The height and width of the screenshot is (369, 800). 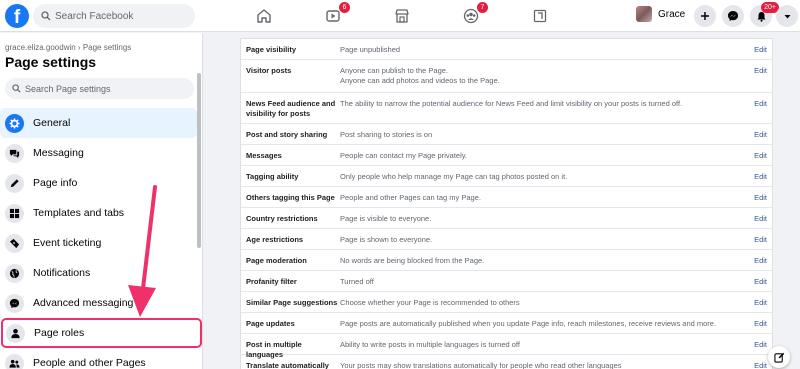 What do you see at coordinates (404, 155) in the screenshot?
I see `setting-value: People can contact my Page privately.` at bounding box center [404, 155].